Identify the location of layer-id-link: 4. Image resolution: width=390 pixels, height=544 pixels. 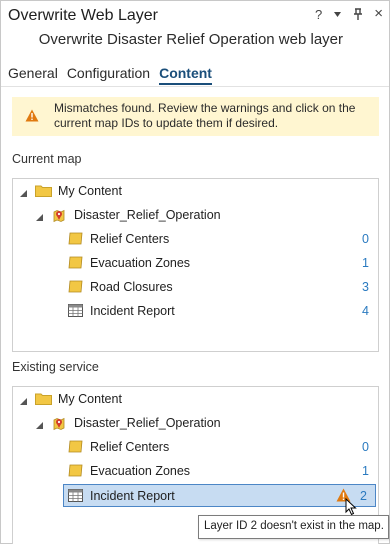
(365, 311).